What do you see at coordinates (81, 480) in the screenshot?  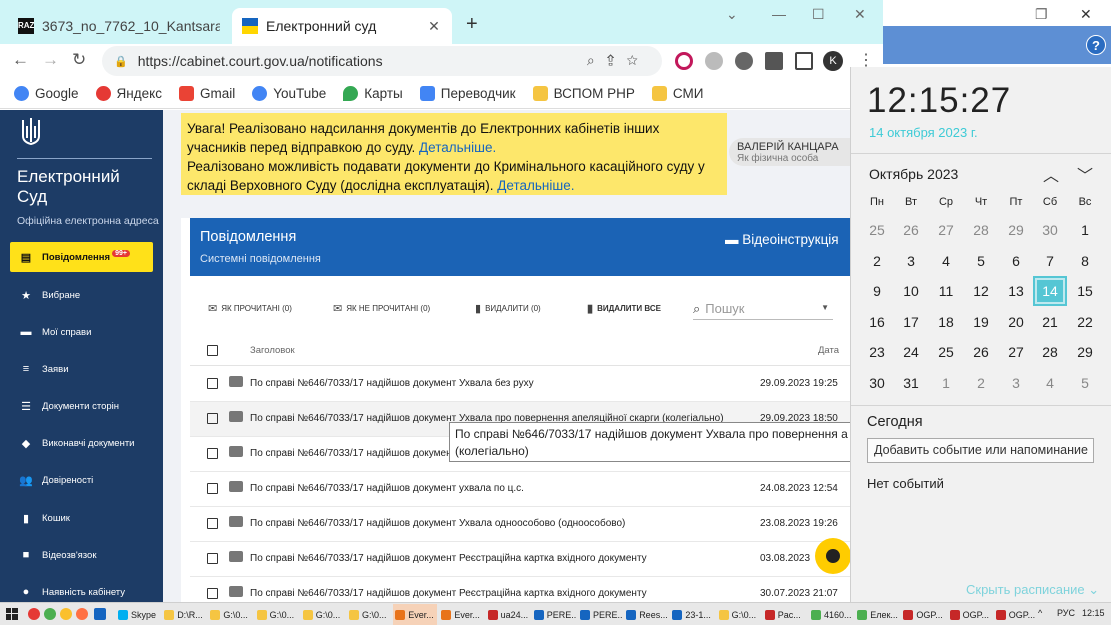 I see `sidebar-item-powers-of-attorney: 👥 Довіреності` at bounding box center [81, 480].